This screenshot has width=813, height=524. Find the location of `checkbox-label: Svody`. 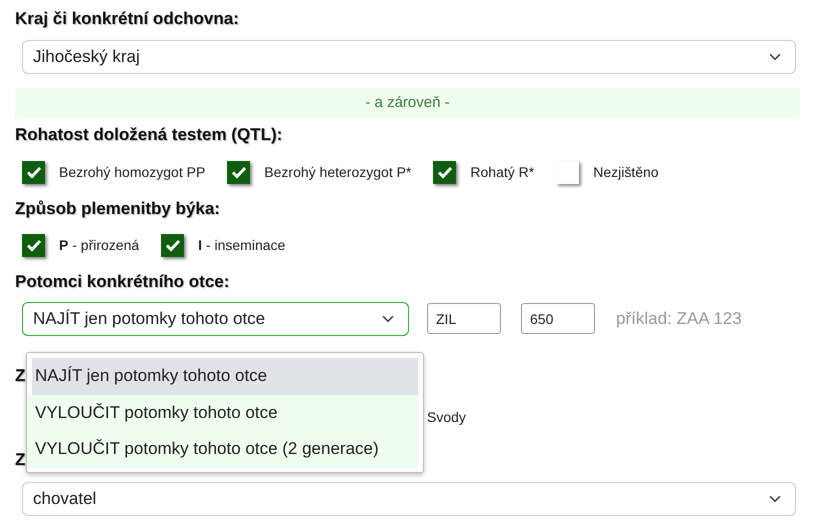

checkbox-label: Svody is located at coordinates (446, 417).